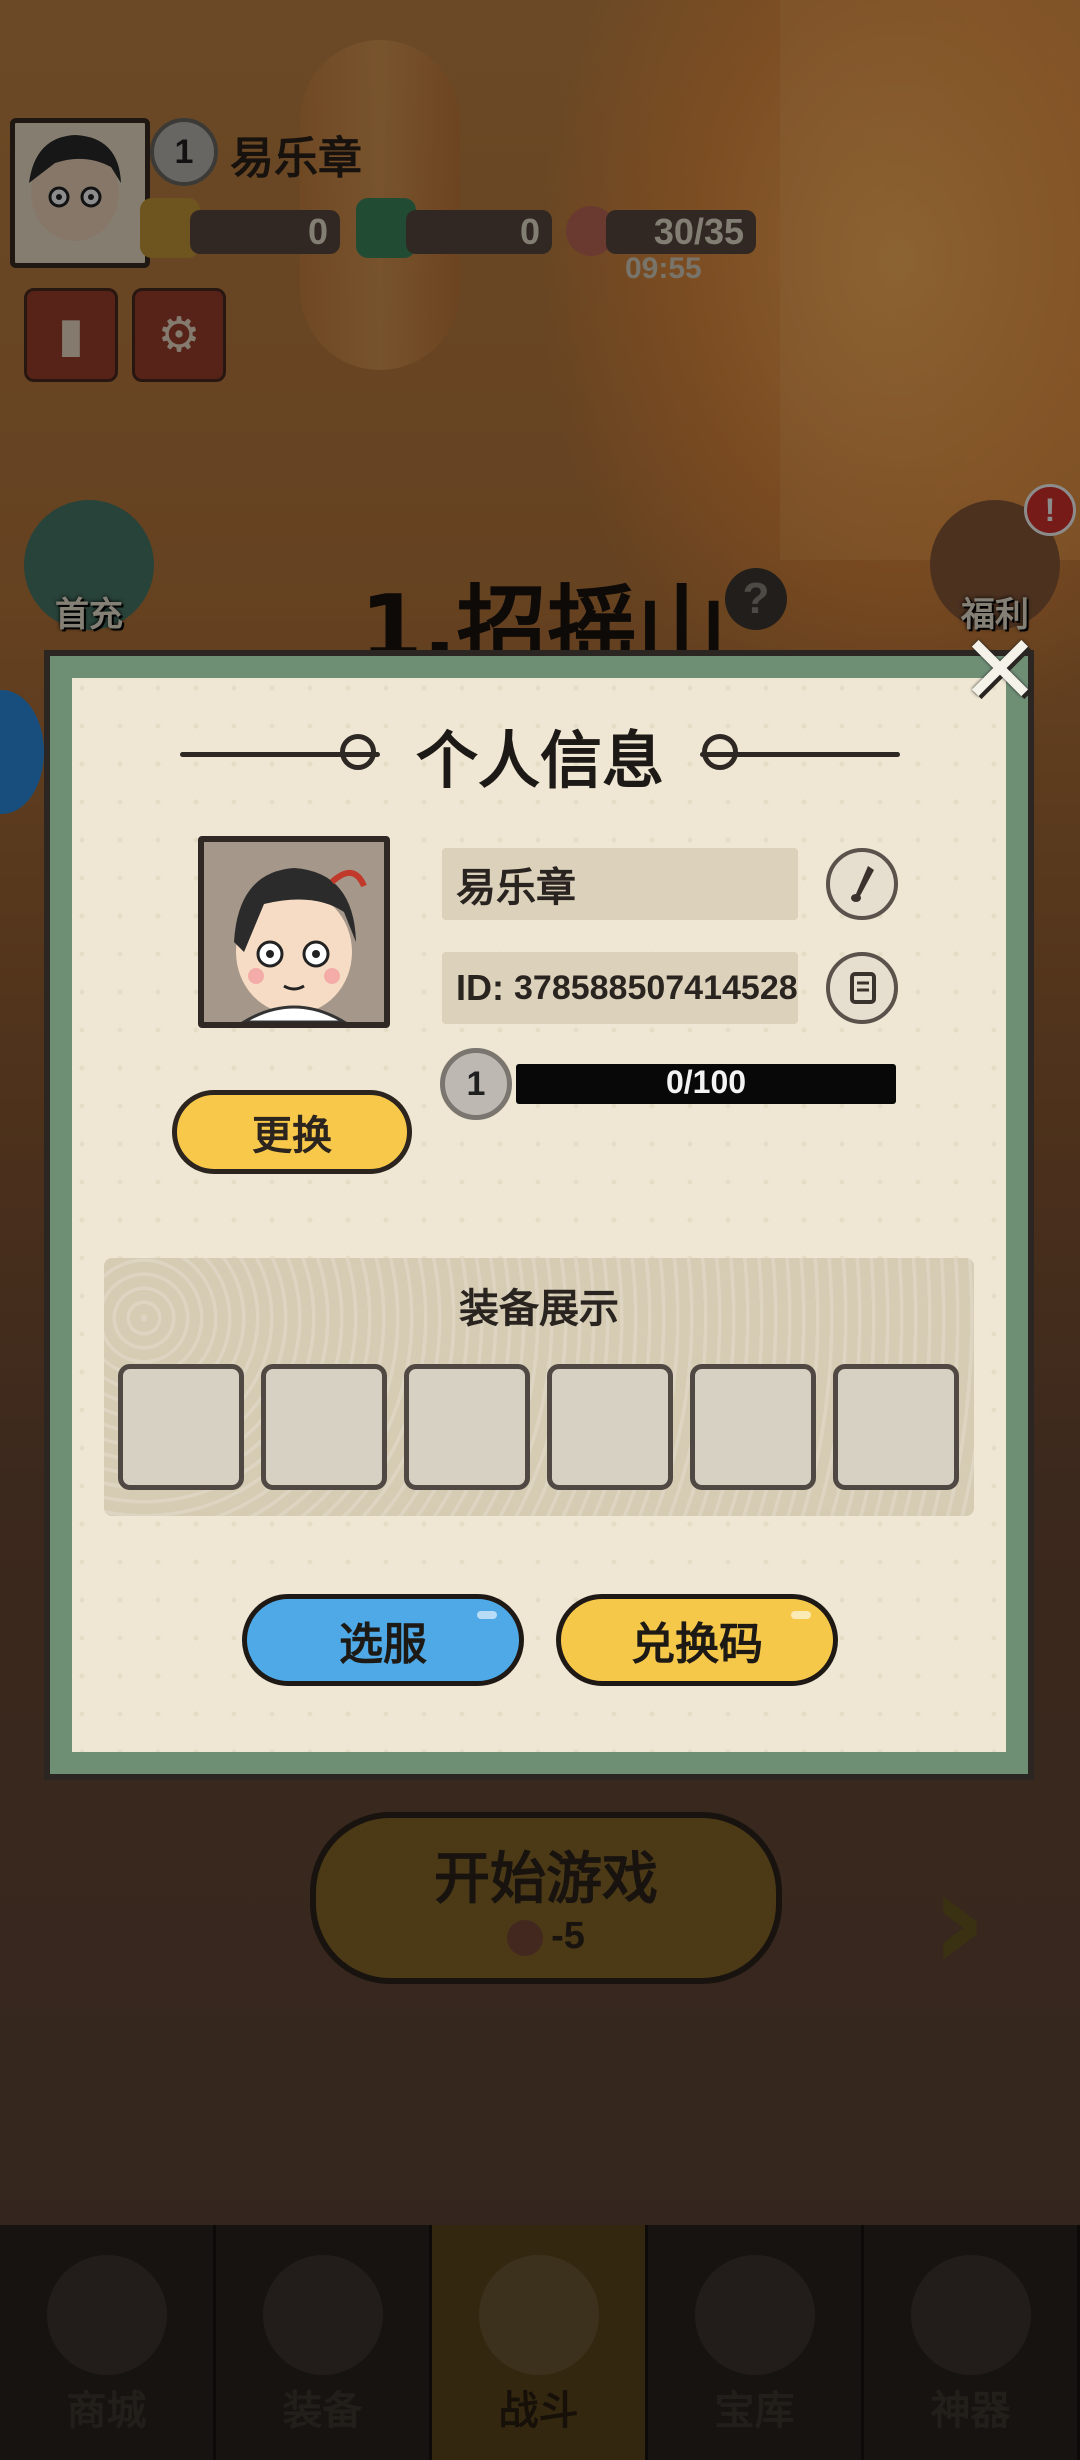 This screenshot has height=2460, width=1080. Describe the element at coordinates (292, 1132) in the screenshot. I see `change-avatar-button: 更换` at that location.